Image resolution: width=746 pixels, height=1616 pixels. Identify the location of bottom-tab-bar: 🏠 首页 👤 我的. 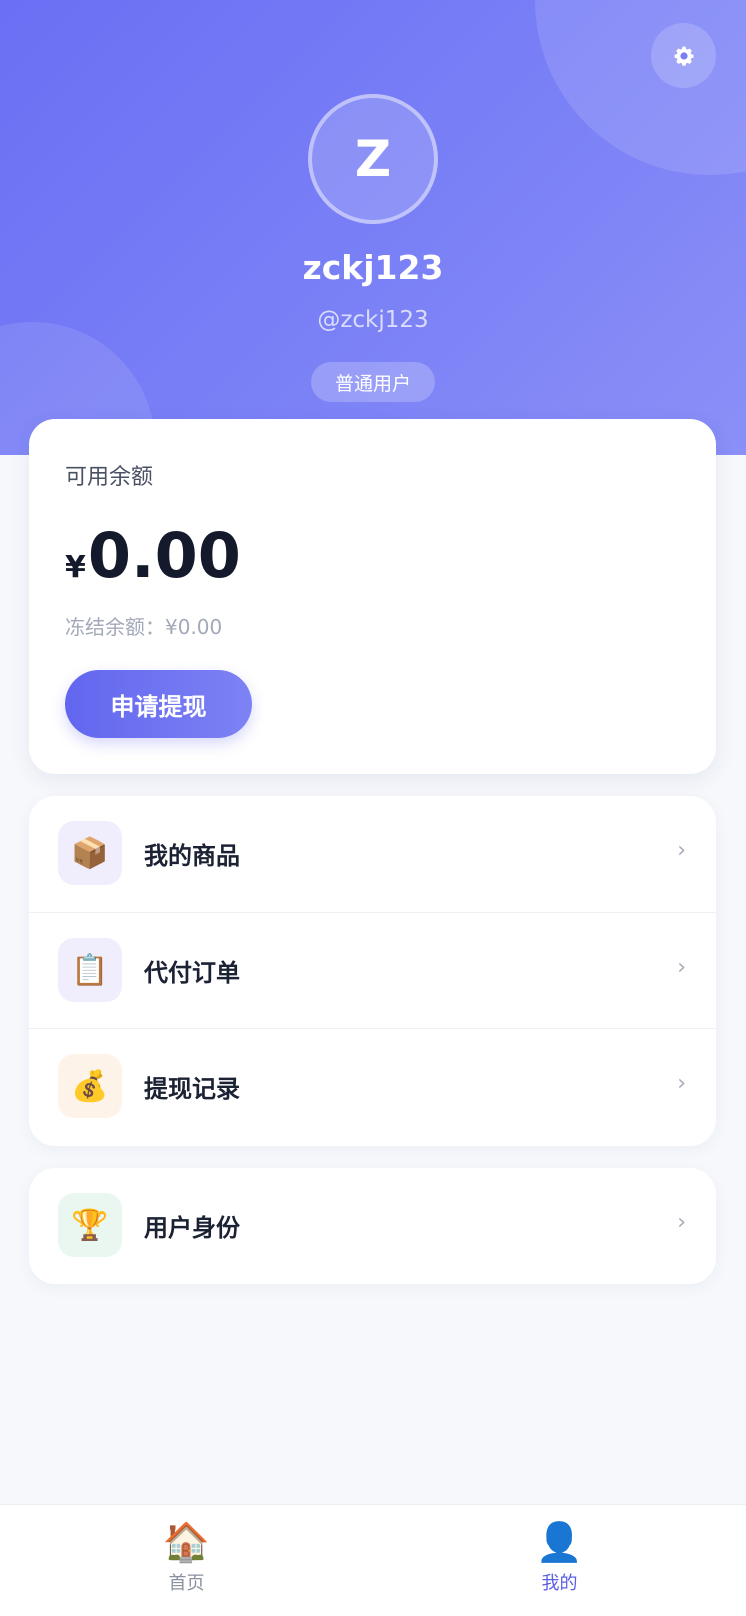
(373, 1560).